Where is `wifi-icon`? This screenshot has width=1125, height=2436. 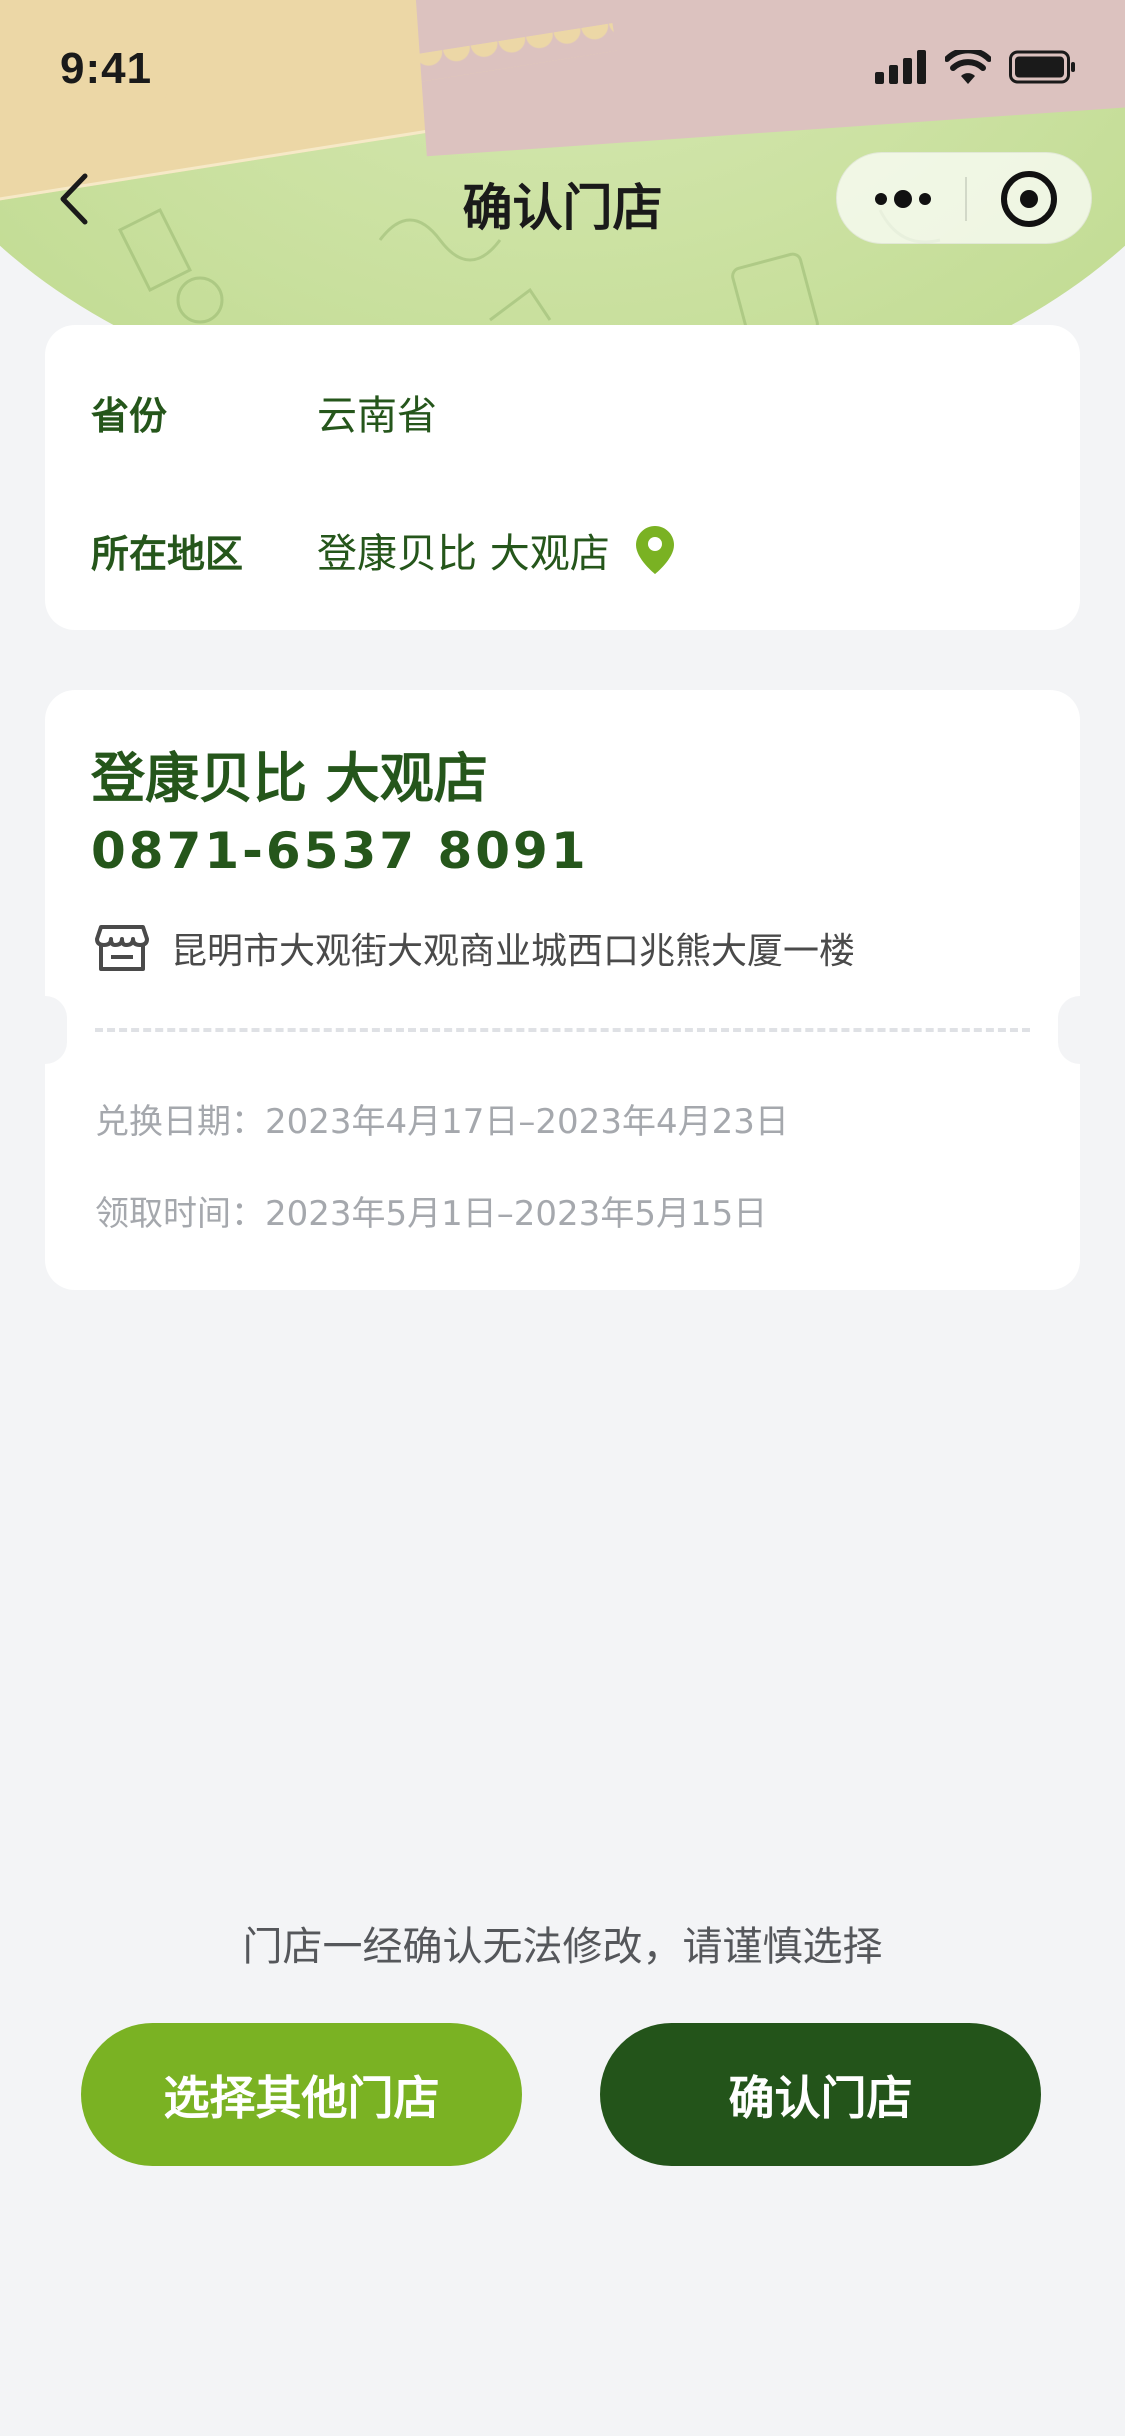 wifi-icon is located at coordinates (968, 67).